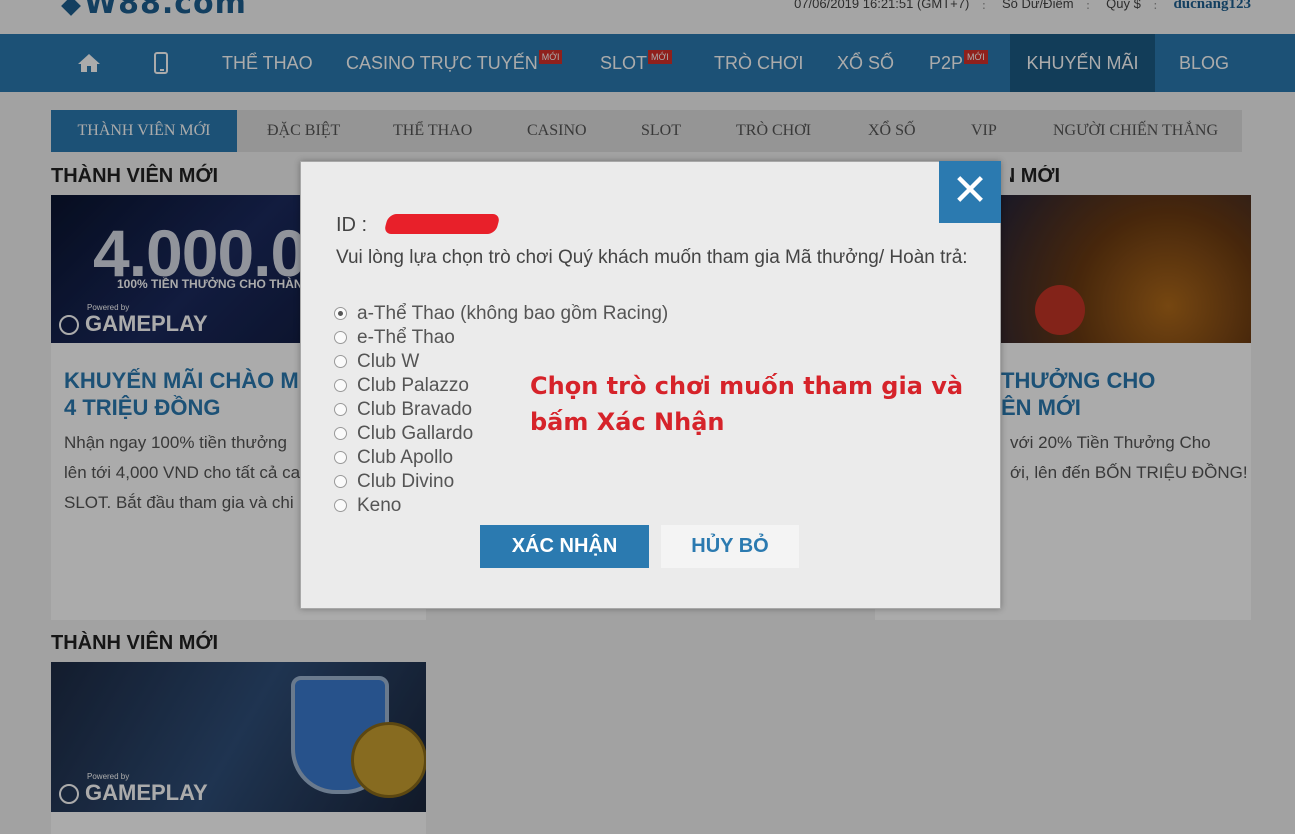  Describe the element at coordinates (352, 225) in the screenshot. I see `id-label: ID :` at that location.